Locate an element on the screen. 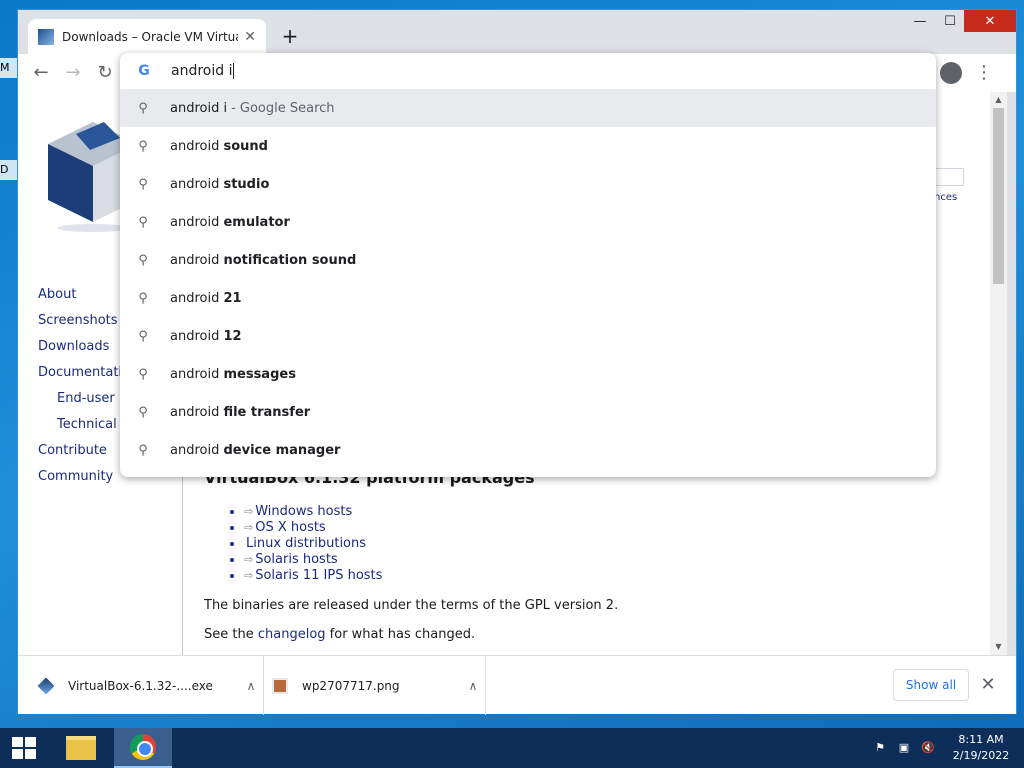  close-window-button: ✕ is located at coordinates (990, 21).